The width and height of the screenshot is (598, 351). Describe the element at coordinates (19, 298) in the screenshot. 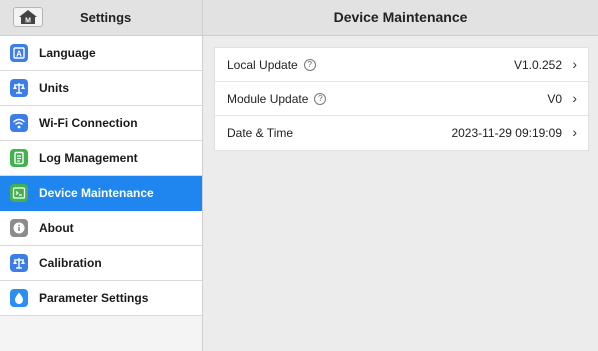

I see `drop-icon` at that location.